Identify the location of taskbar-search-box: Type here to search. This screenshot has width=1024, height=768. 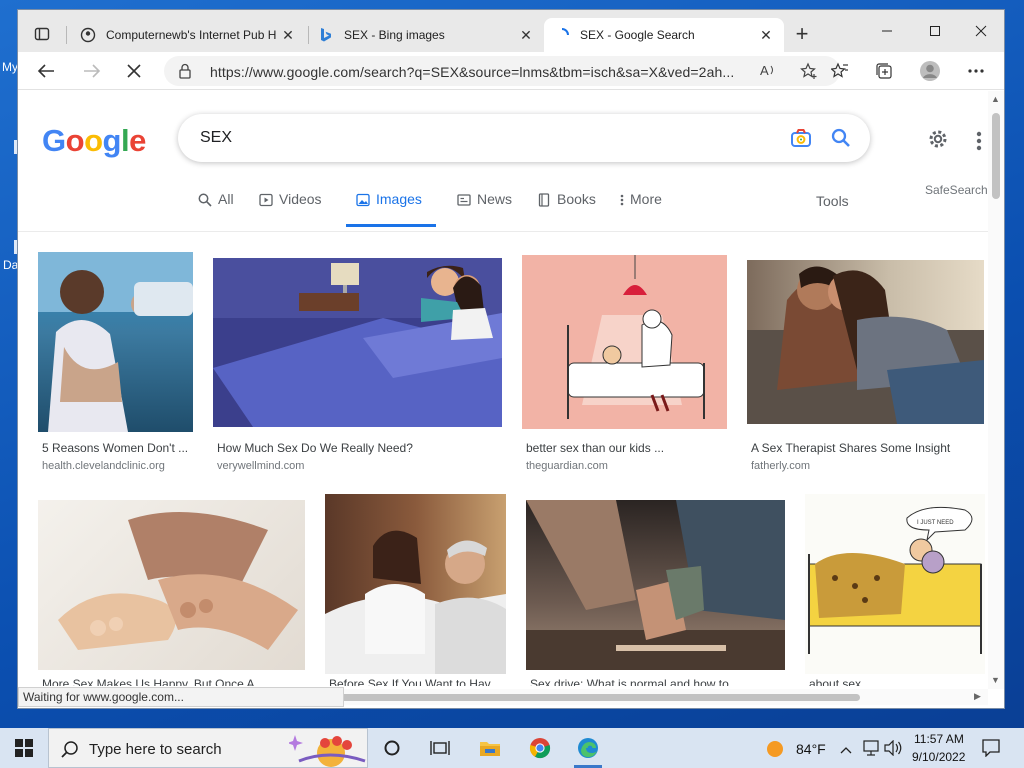
(208, 748).